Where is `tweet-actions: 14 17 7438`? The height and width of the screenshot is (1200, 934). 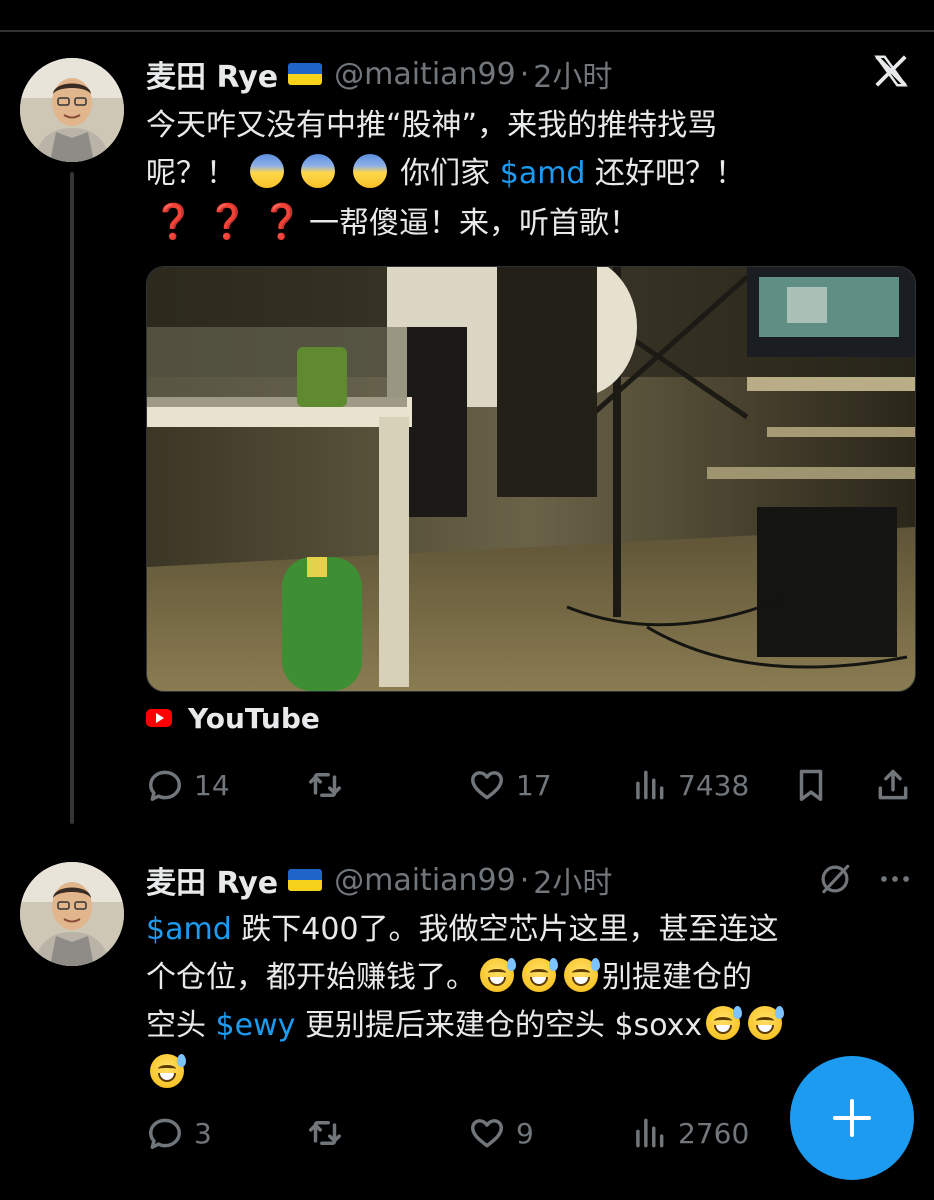
tweet-actions: 14 17 7438 is located at coordinates (467, 785).